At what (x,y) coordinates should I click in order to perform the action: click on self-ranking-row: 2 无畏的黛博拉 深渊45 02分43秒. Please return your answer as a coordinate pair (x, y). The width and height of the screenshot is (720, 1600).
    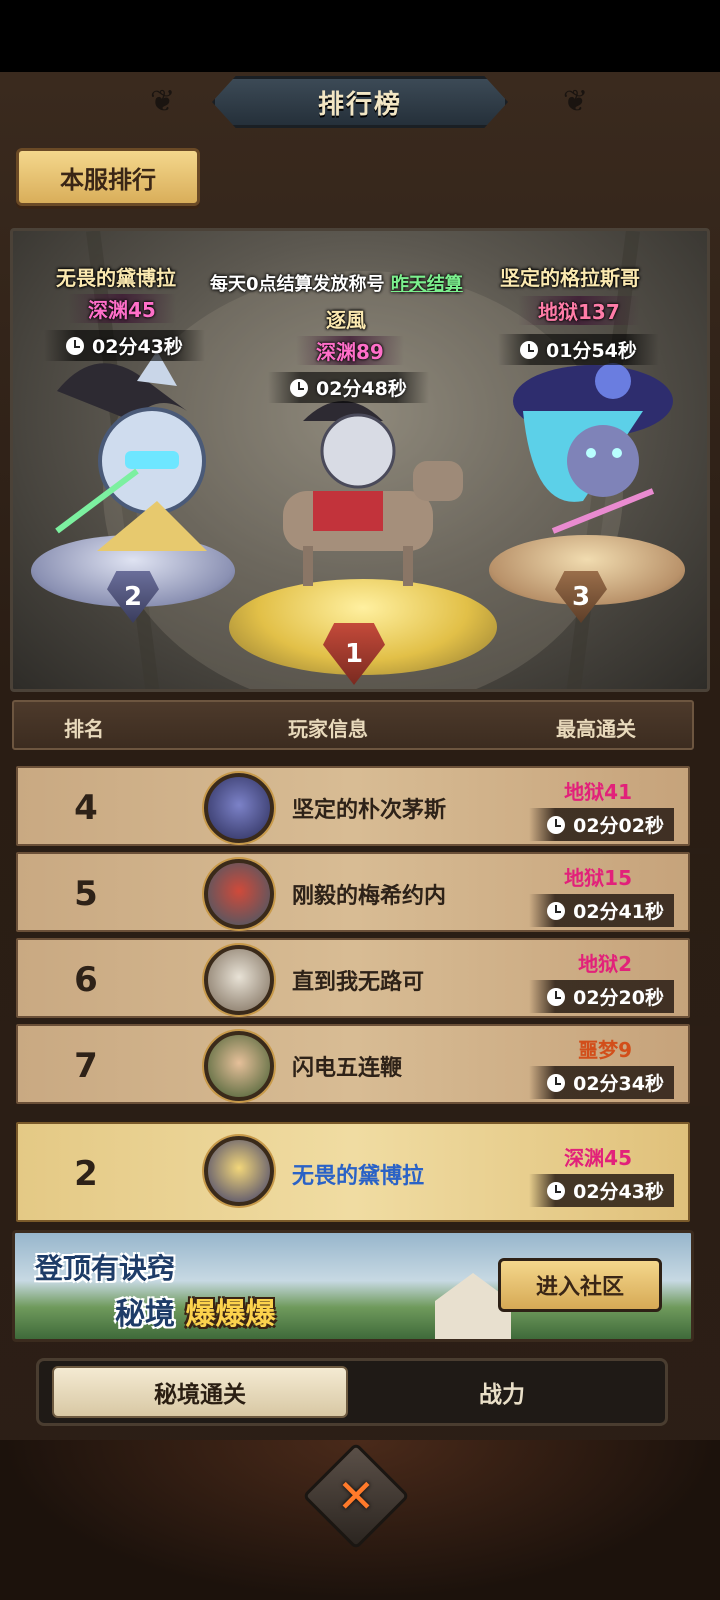
    Looking at the image, I should click on (353, 1172).